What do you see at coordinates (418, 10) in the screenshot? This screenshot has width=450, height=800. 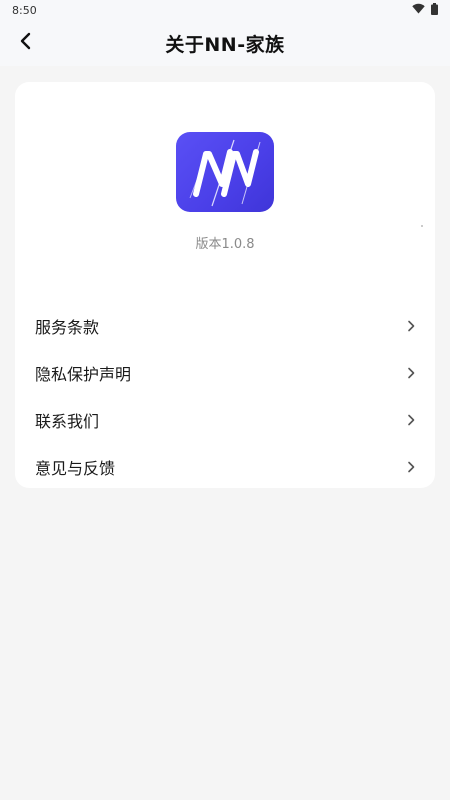 I see `wifi-icon` at bounding box center [418, 10].